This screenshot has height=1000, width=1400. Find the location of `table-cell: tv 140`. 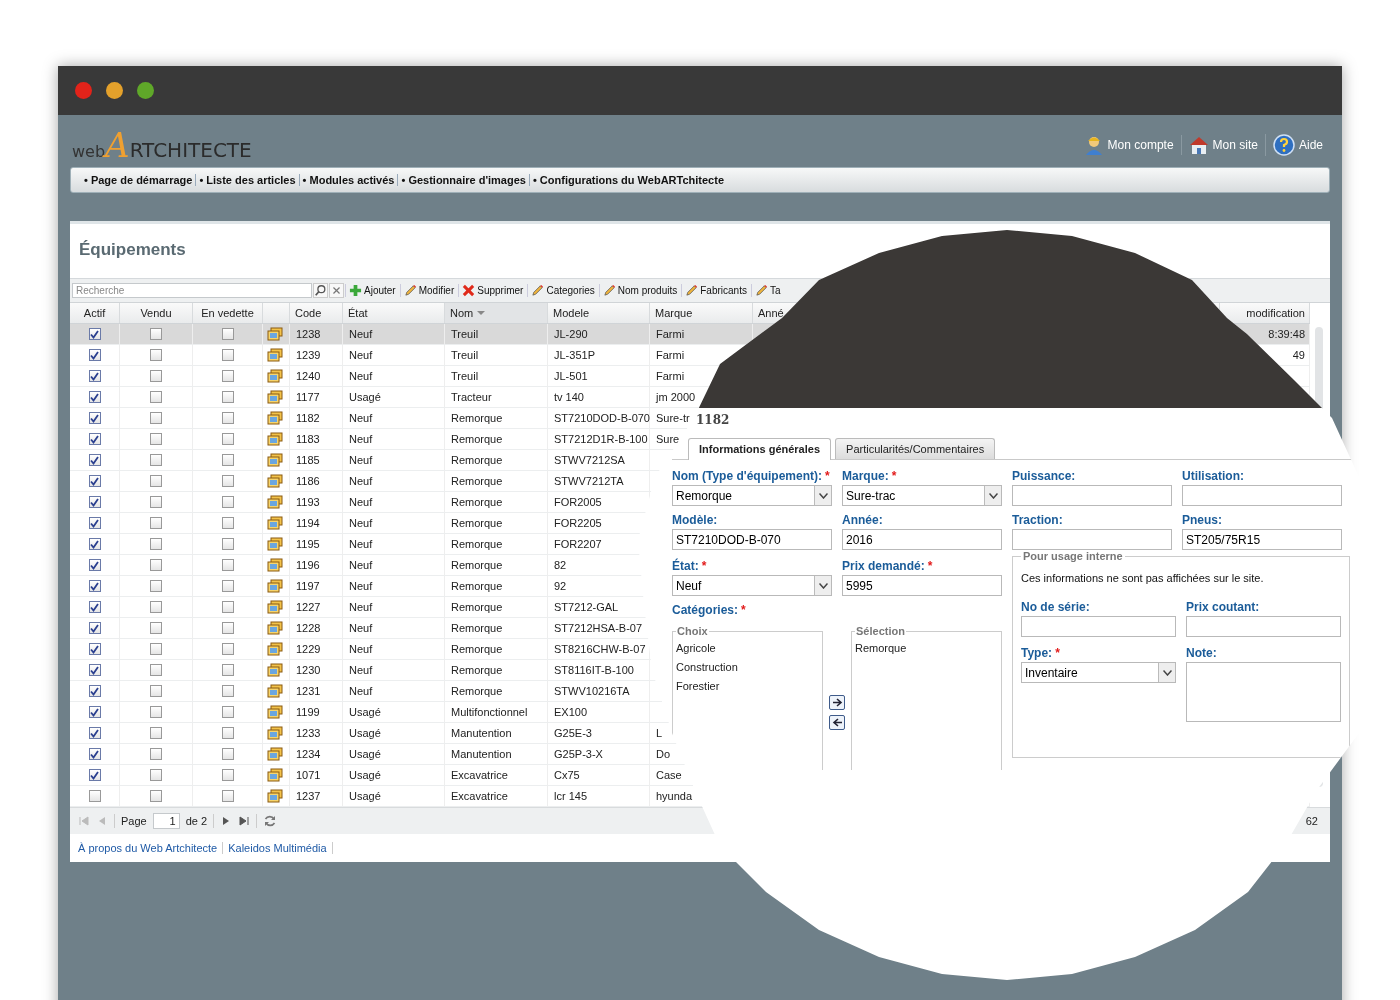

table-cell: tv 140 is located at coordinates (569, 397).